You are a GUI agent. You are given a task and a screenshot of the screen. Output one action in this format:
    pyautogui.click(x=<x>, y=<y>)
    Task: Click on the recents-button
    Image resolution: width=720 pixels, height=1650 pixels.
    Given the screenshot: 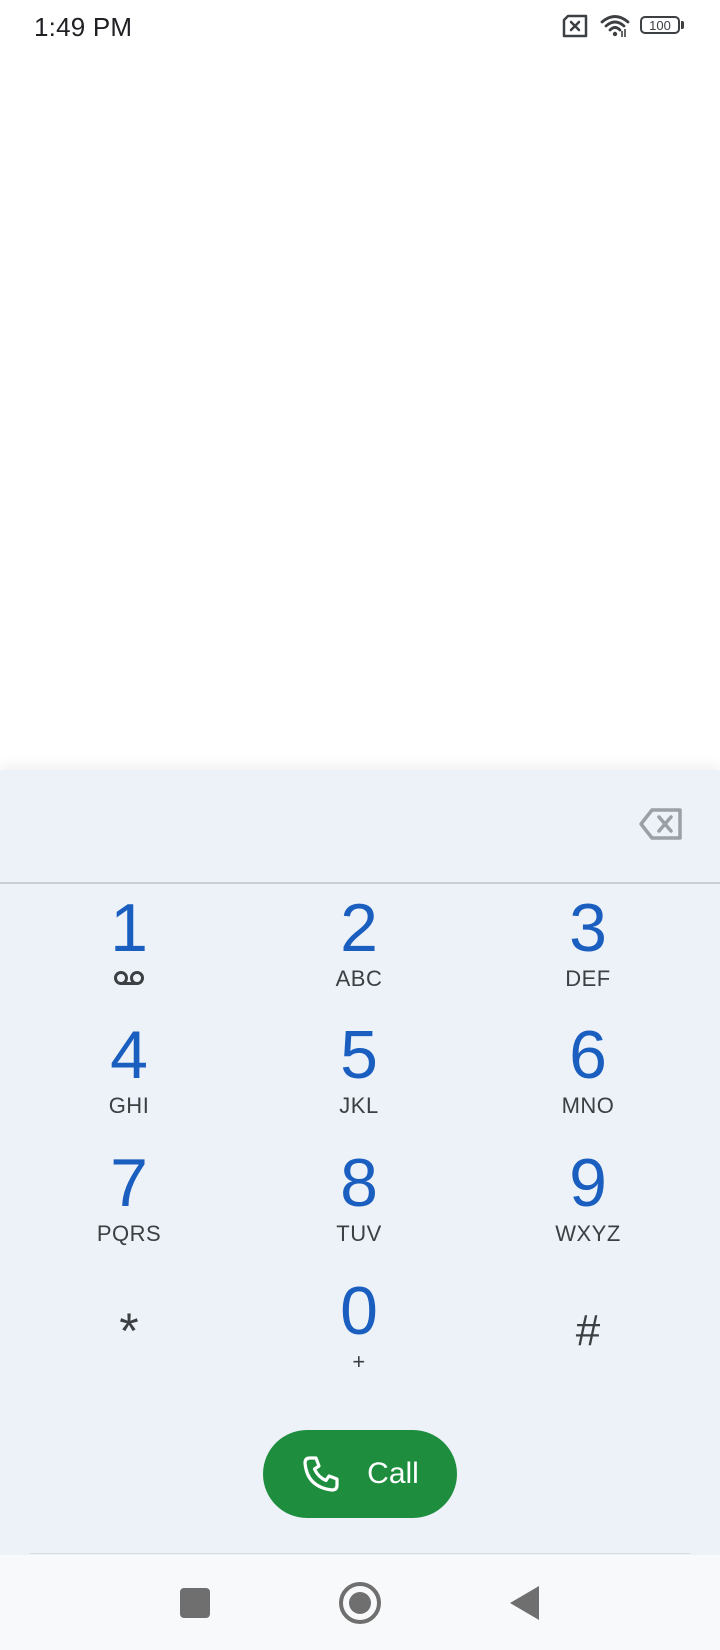 What is the action you would take?
    pyautogui.click(x=195, y=1603)
    